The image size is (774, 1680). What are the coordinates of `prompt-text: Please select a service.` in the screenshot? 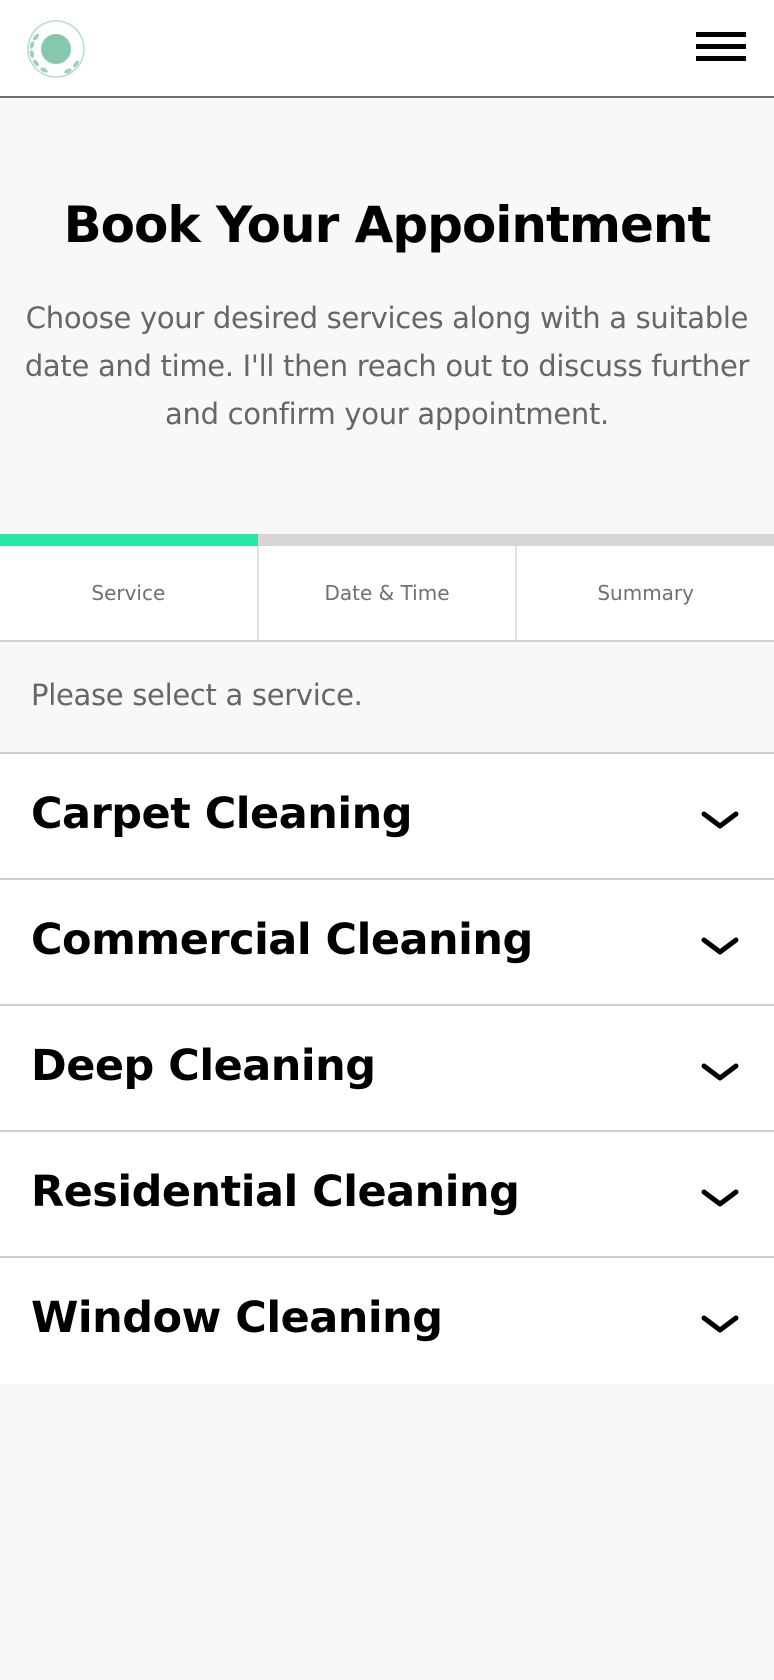 It's located at (197, 695).